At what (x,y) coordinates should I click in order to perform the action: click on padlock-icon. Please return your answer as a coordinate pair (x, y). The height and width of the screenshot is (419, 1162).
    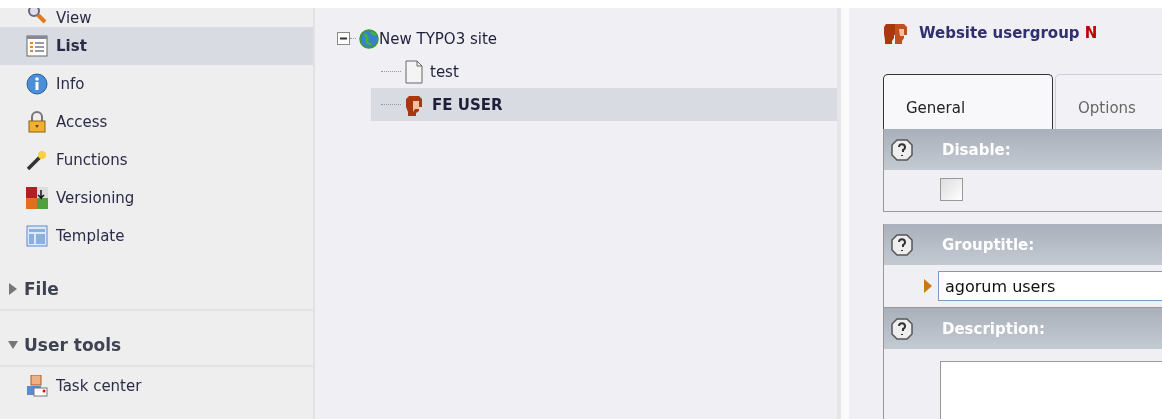
    Looking at the image, I should click on (37, 122).